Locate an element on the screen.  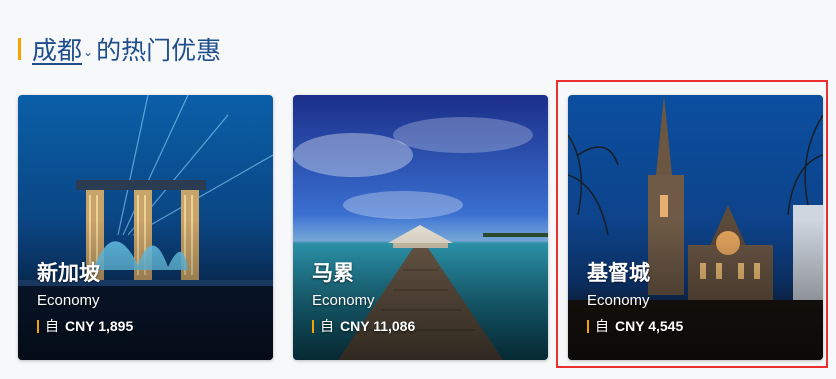
section-heading: 成都 ⌄ 的热门优惠 is located at coordinates (119, 49).